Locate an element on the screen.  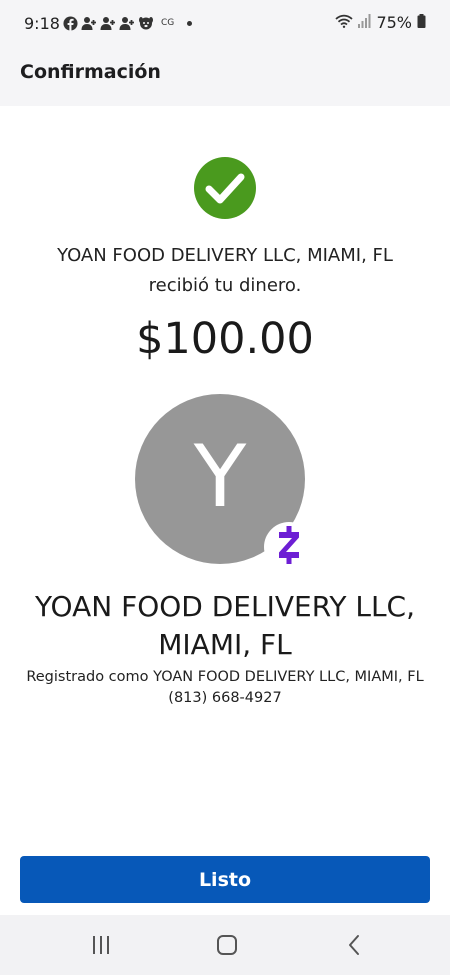
app-header: Confirmación is located at coordinates (225, 76).